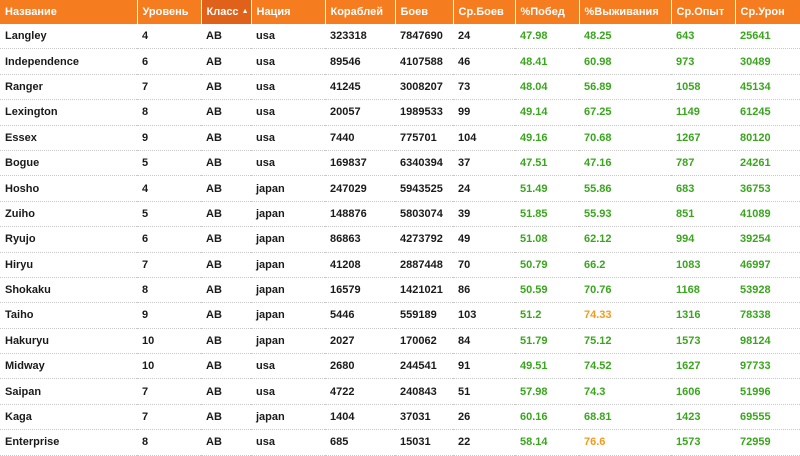 This screenshot has height=456, width=800. I want to click on cell-win-rate: 51.79, so click(547, 341).